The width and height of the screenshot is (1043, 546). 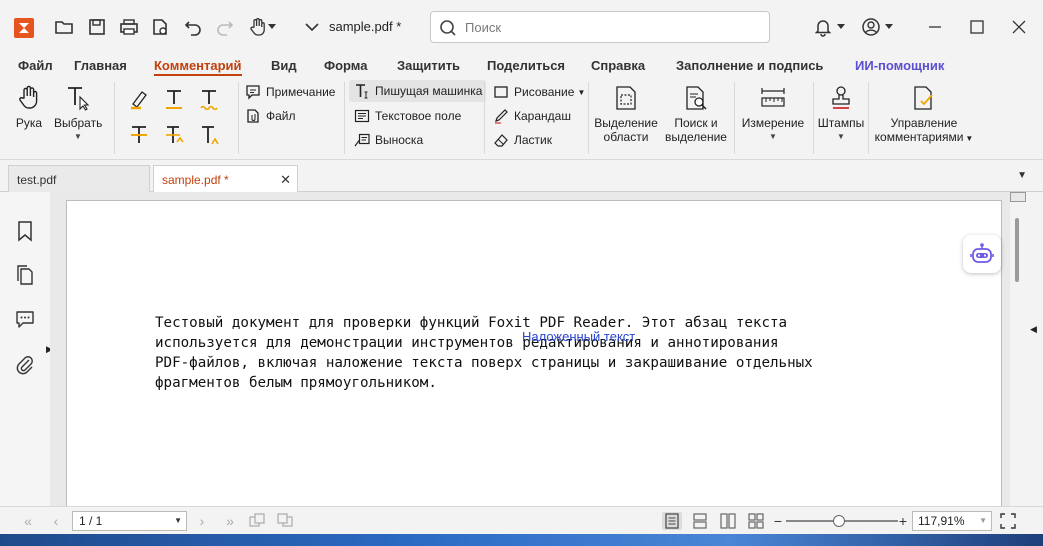 I want to click on redo-icon, so click(x=225, y=27).